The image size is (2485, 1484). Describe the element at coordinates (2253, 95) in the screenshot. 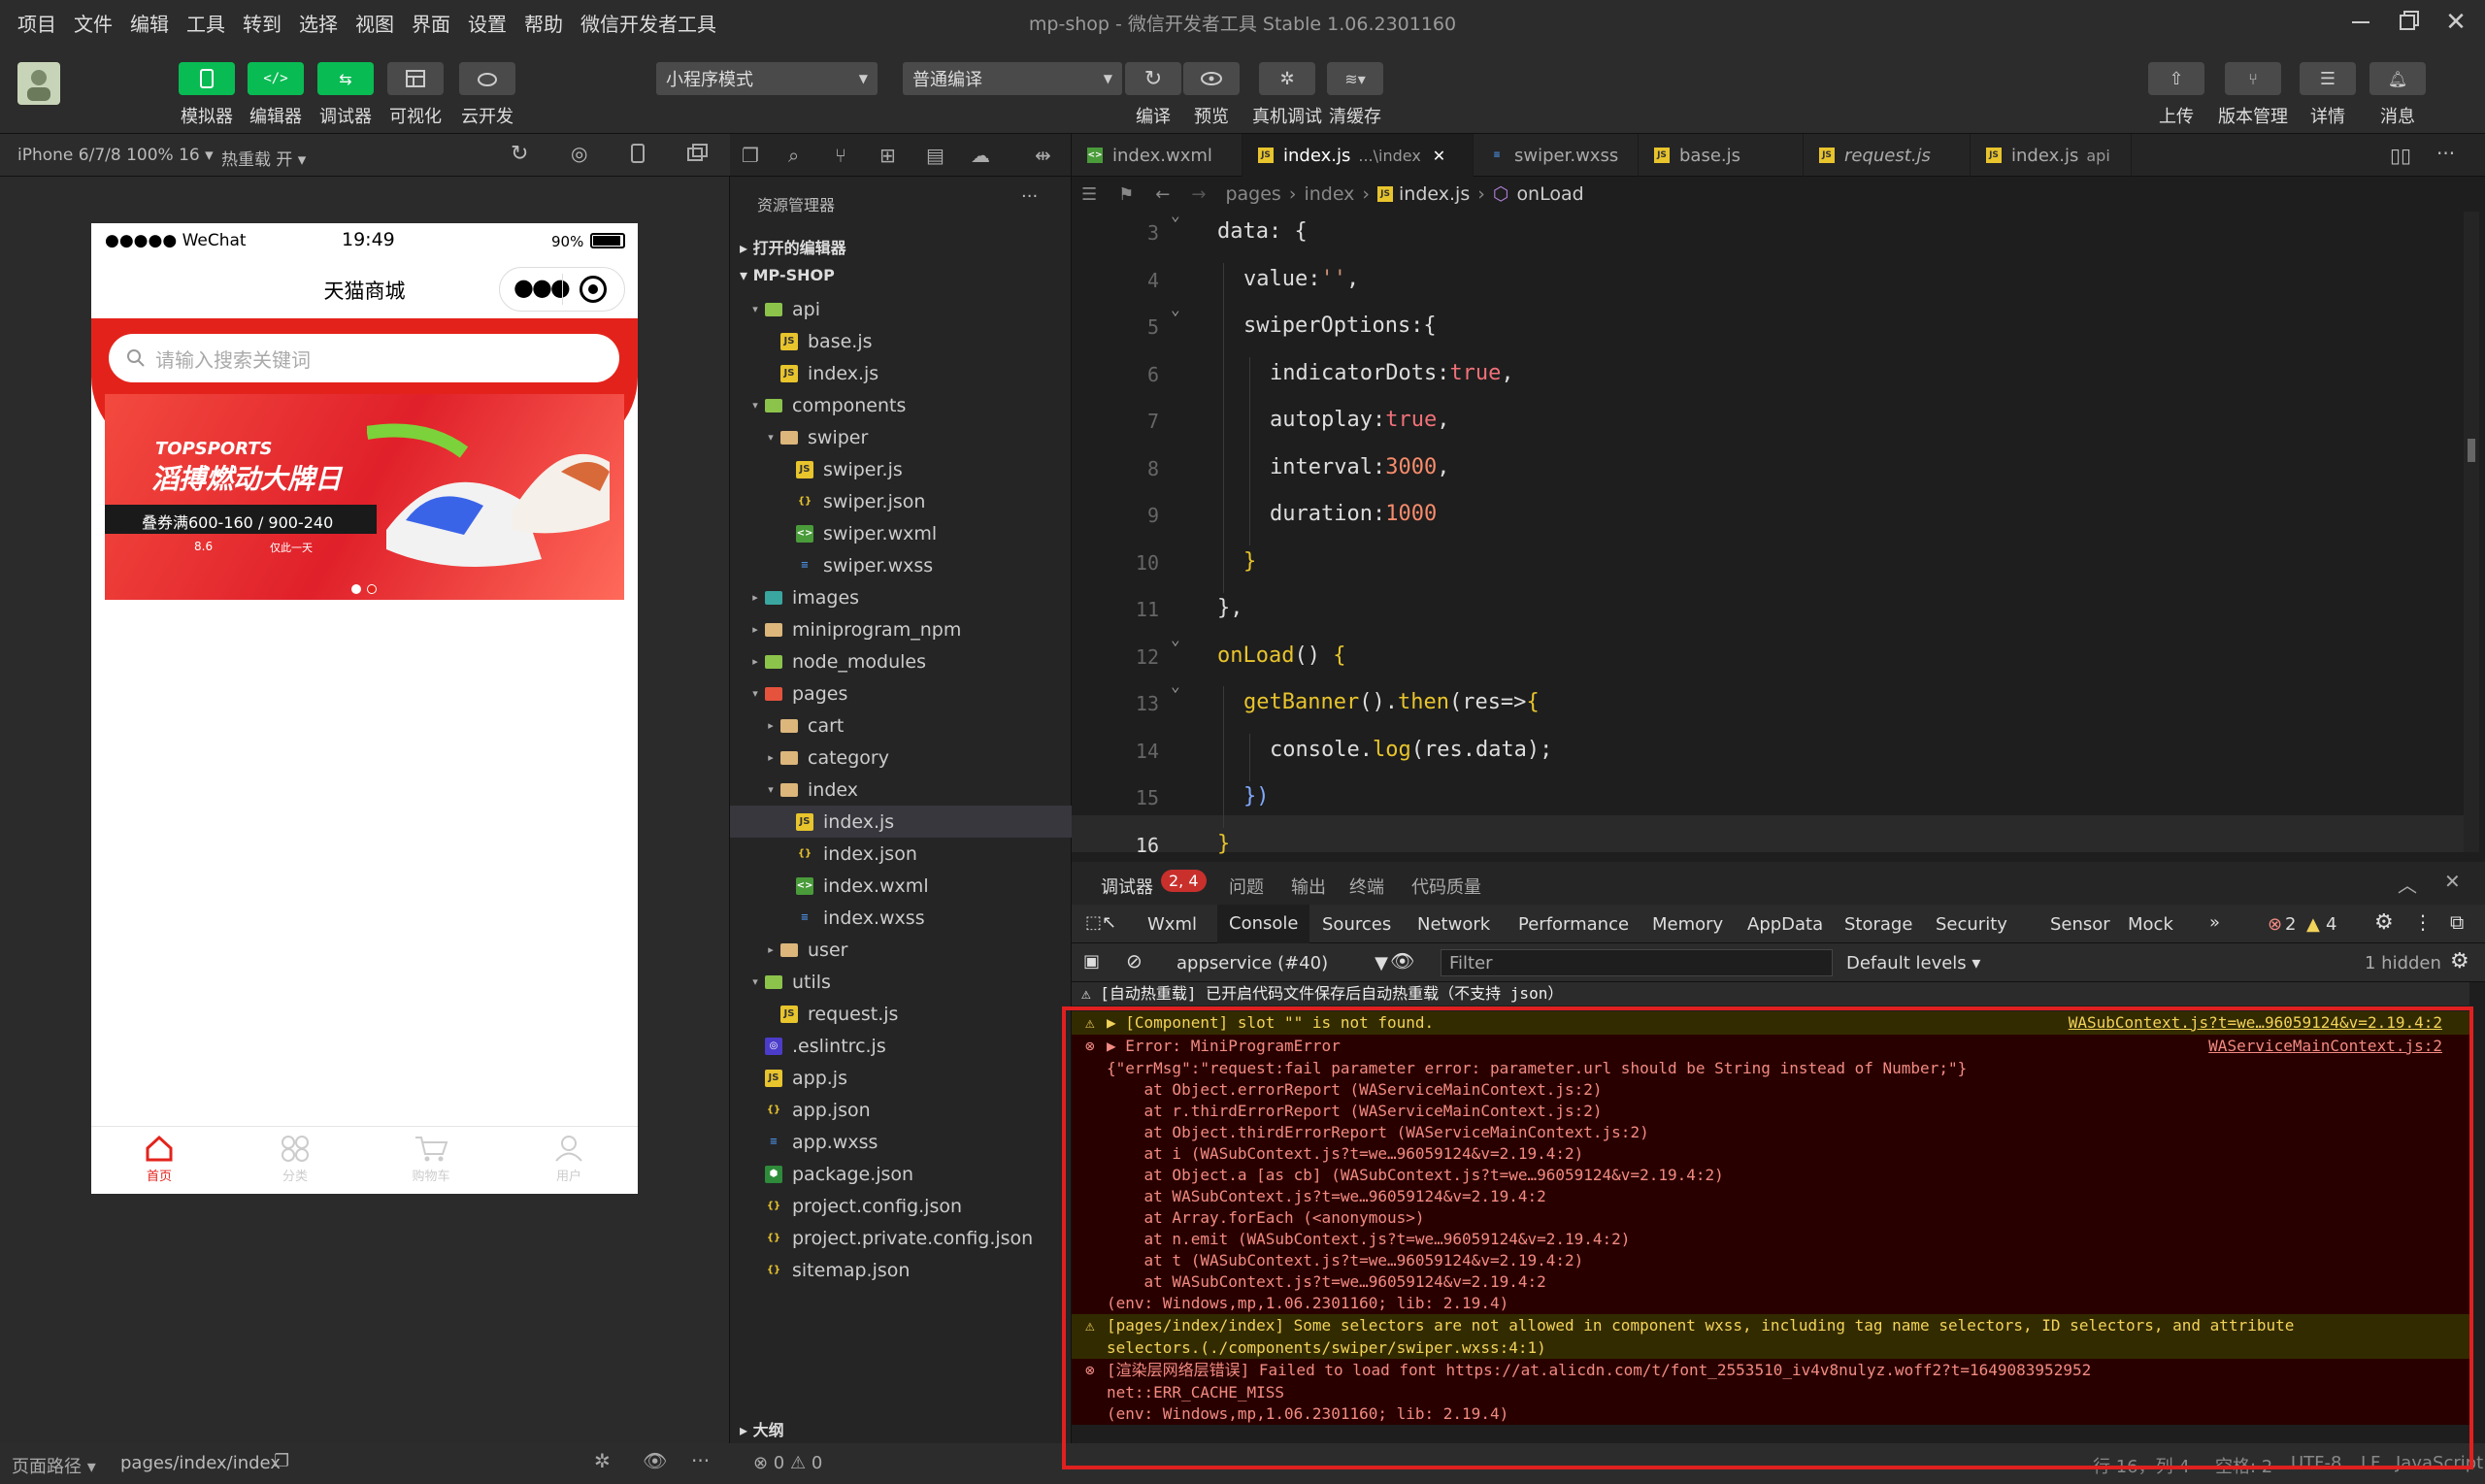

I see `version-button: ⑂ 版本管理` at that location.